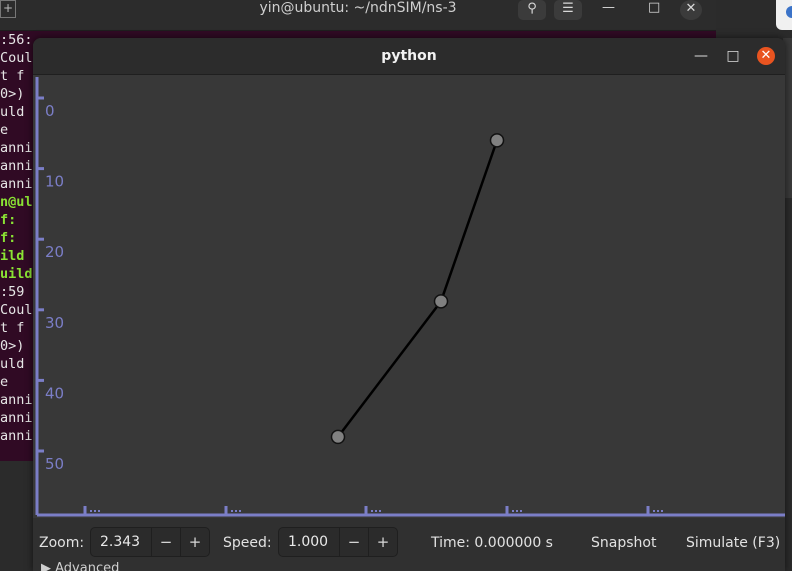 The image size is (792, 571). What do you see at coordinates (532, 10) in the screenshot?
I see `search-icon: ⚲` at bounding box center [532, 10].